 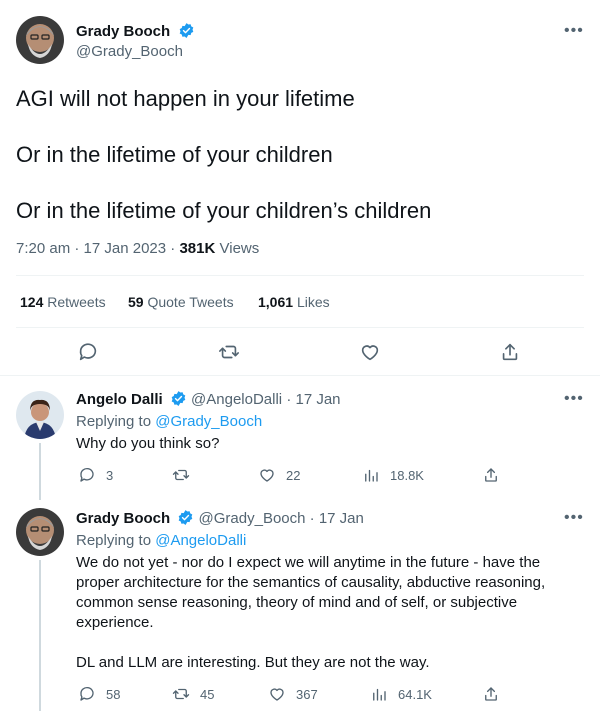 I want to click on author-name: Grady Booch, so click(x=123, y=31).